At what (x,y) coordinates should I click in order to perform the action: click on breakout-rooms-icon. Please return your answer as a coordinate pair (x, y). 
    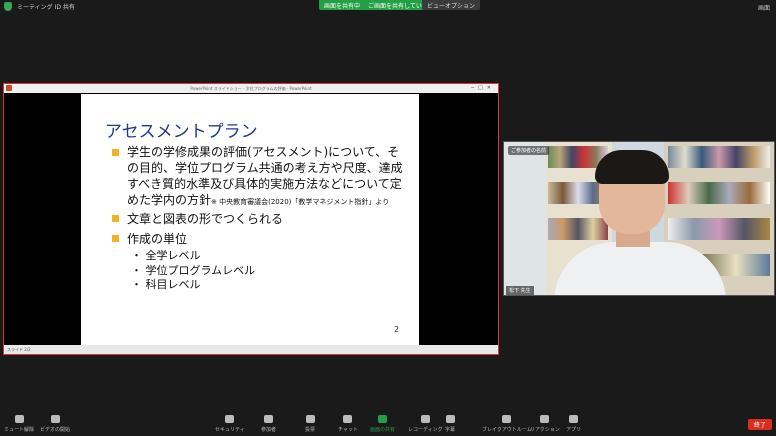
    Looking at the image, I should click on (507, 419).